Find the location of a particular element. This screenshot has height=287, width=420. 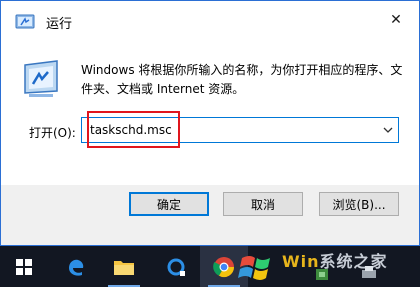

run-program-icon is located at coordinates (41, 79).